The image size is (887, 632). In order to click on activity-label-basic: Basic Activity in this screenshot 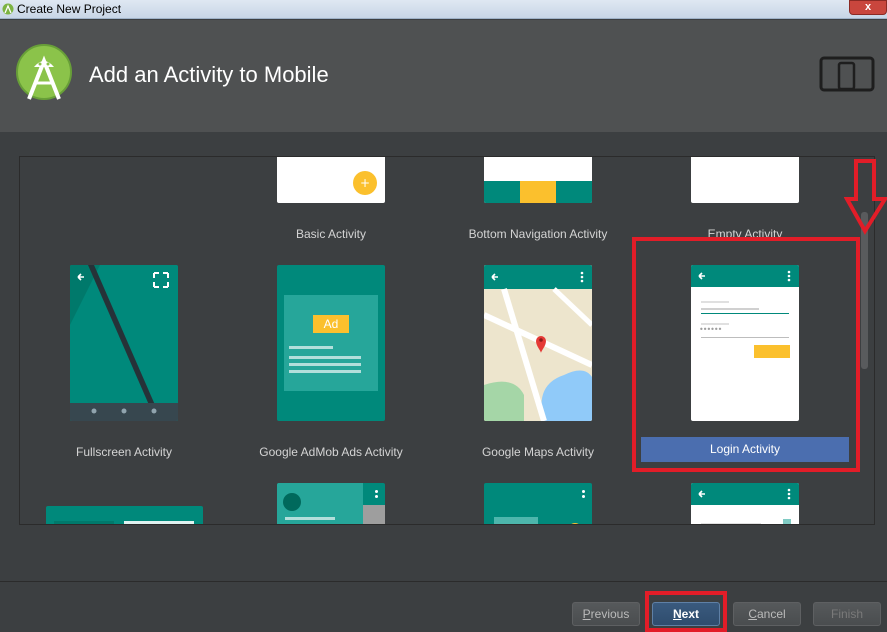, I will do `click(331, 234)`.